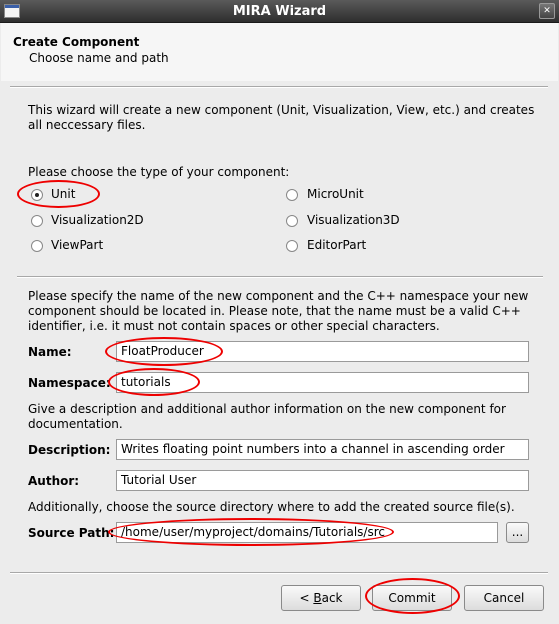  I want to click on page-title: Create Component, so click(76, 42).